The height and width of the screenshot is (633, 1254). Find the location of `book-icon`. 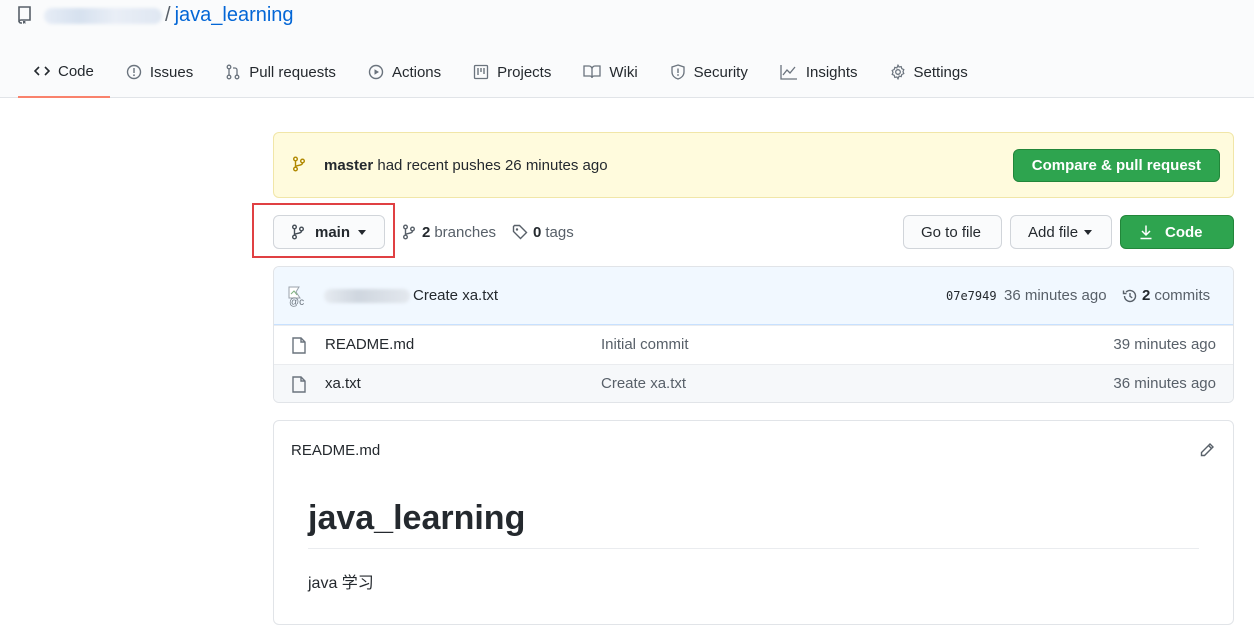

book-icon is located at coordinates (592, 72).